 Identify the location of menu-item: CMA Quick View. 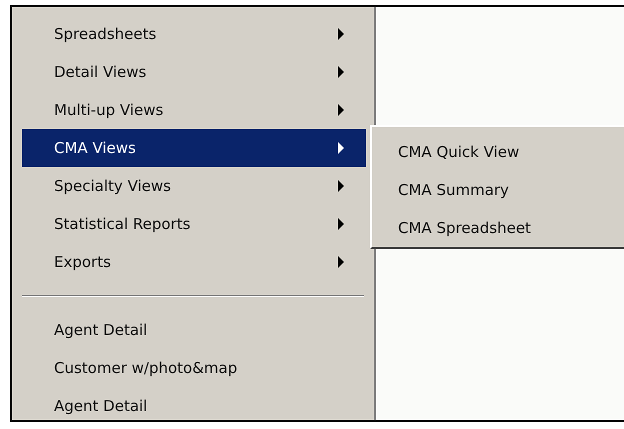
(498, 152).